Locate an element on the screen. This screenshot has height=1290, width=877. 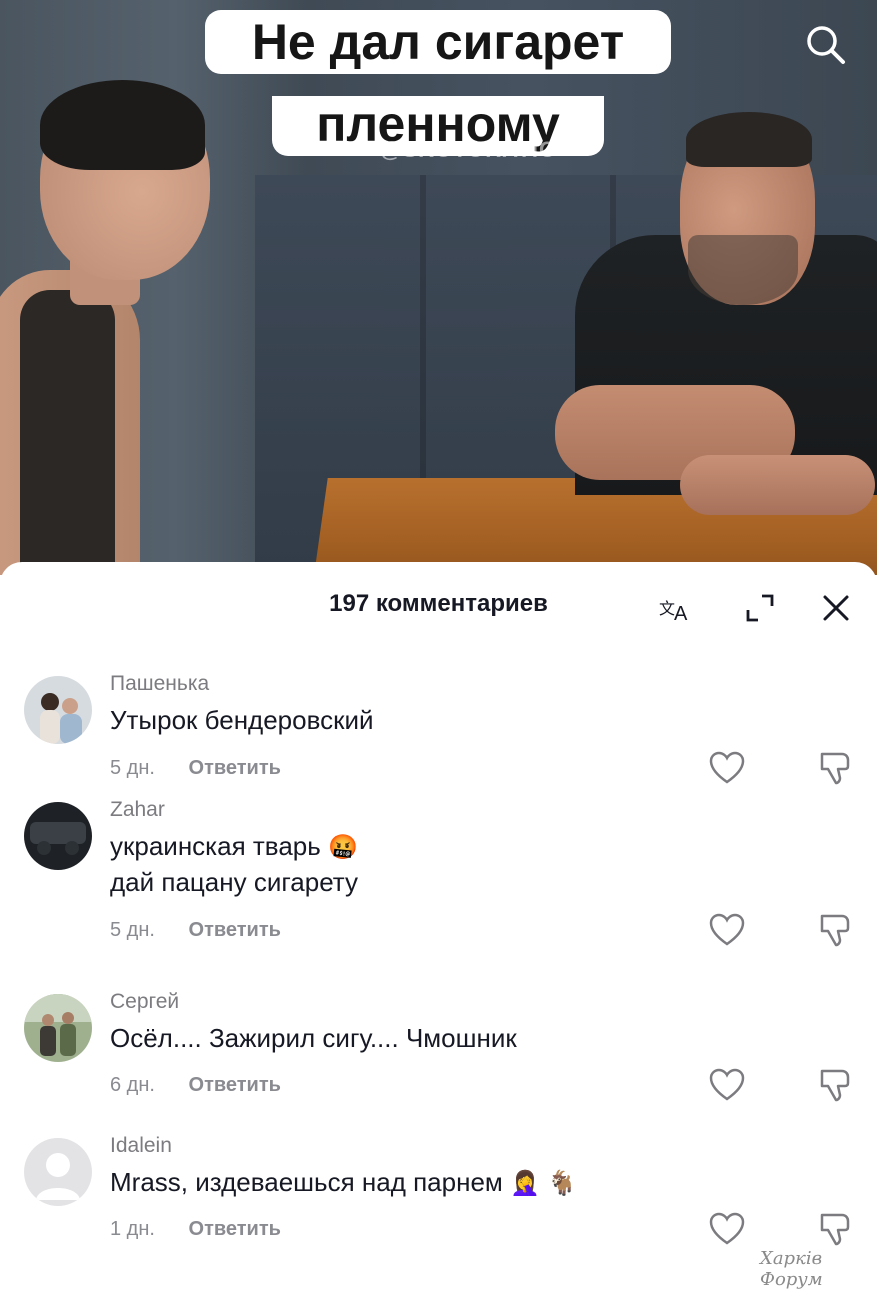
search-button is located at coordinates (825, 45).